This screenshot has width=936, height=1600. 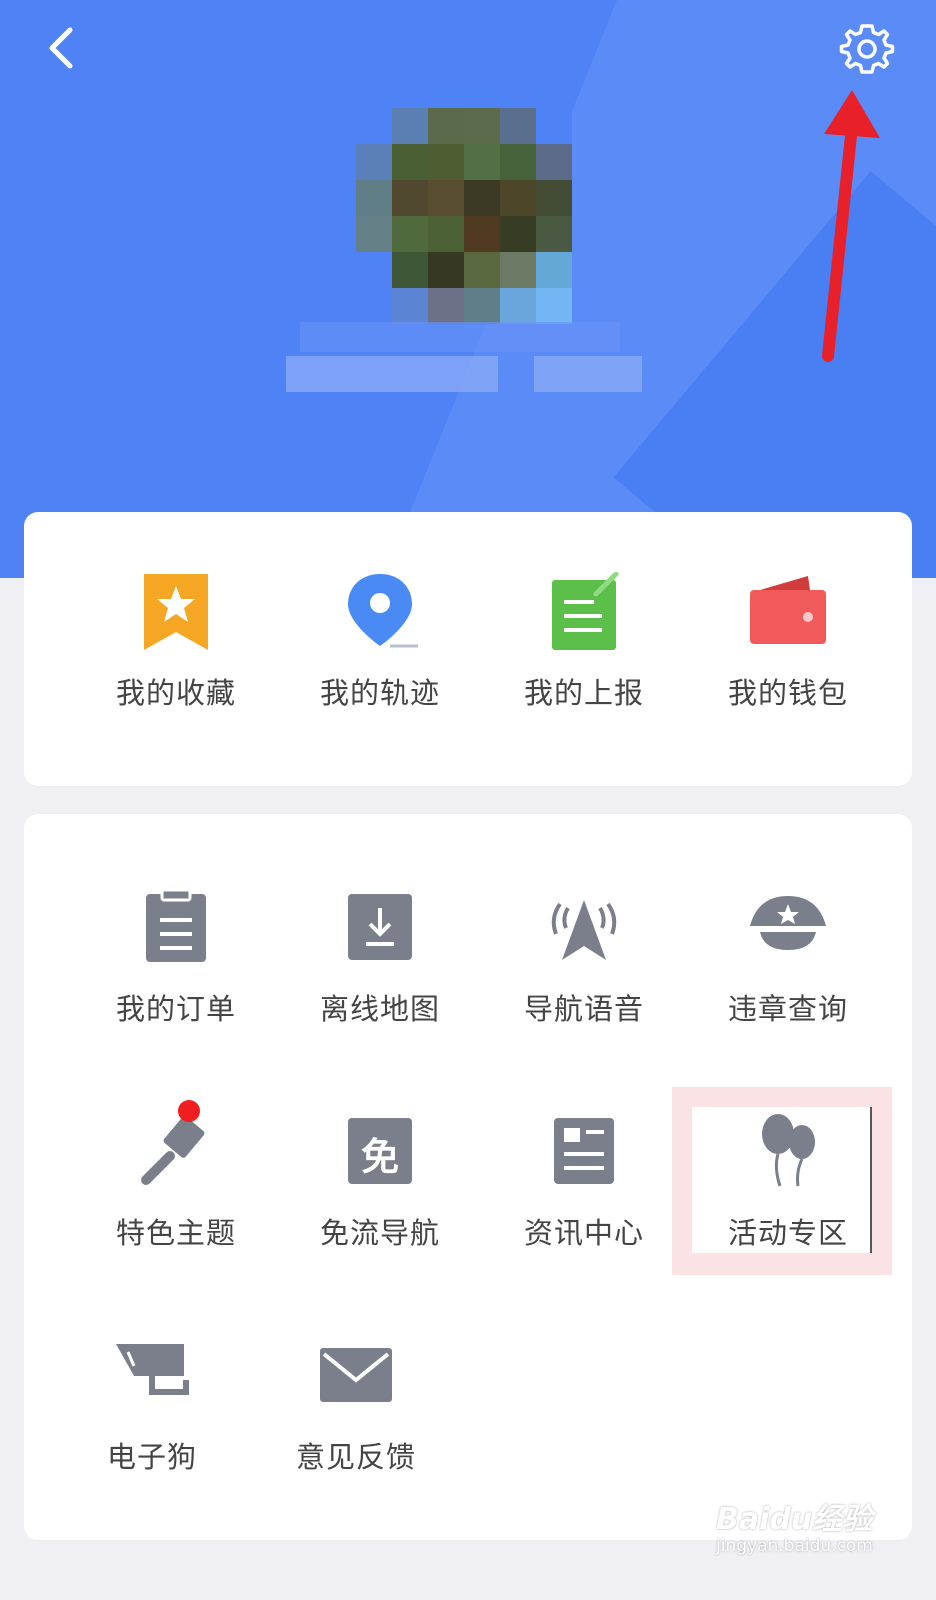 What do you see at coordinates (176, 612) in the screenshot?
I see `bookmark-star-icon` at bounding box center [176, 612].